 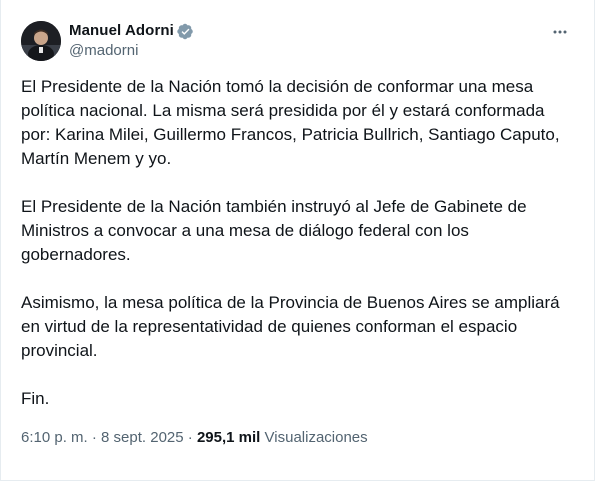 I want to click on author-names: Manuel Adorni @madorni, so click(x=131, y=41).